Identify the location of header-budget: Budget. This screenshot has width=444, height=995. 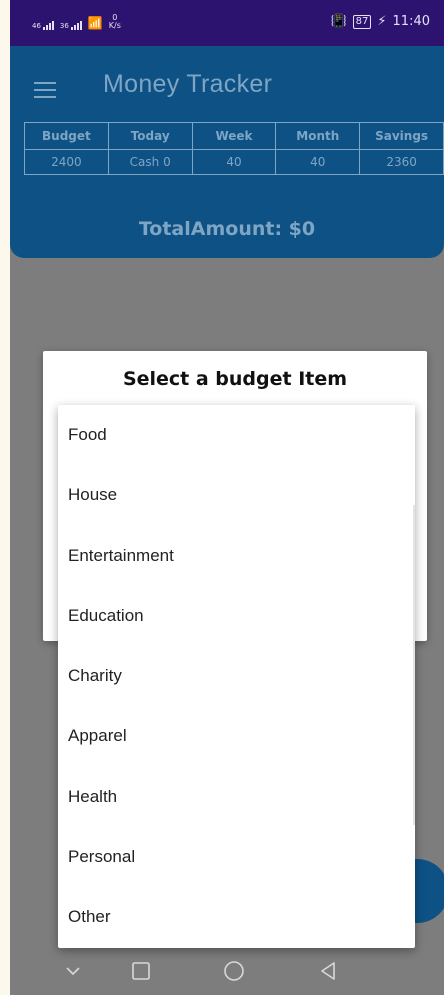
(66, 136).